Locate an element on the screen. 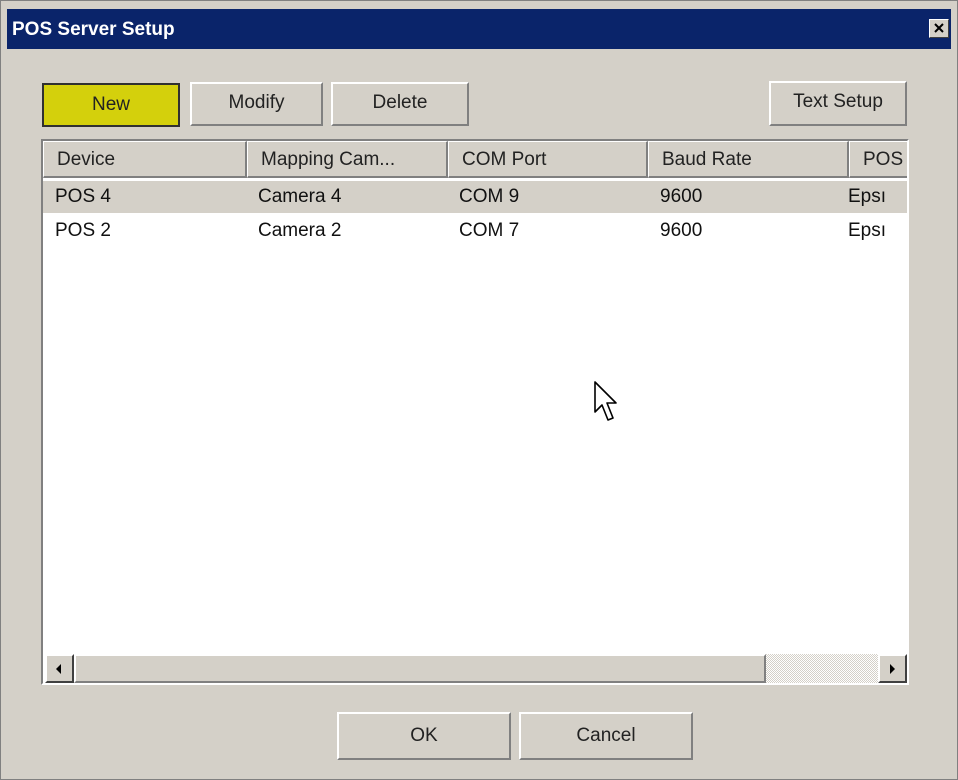  title-bar: POS Server Setup is located at coordinates (479, 29).